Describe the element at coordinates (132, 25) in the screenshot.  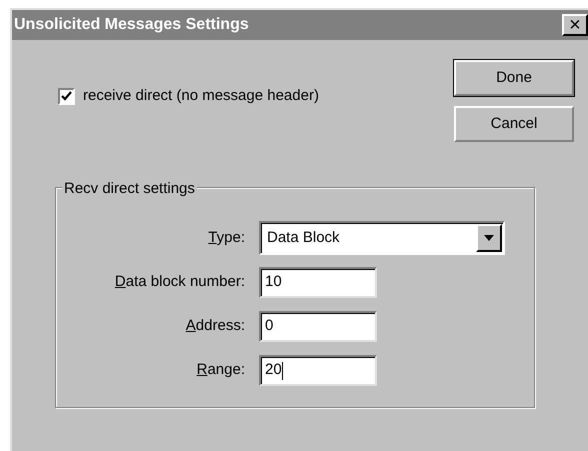
I see `window-title: Unsolicited Messages Settings` at that location.